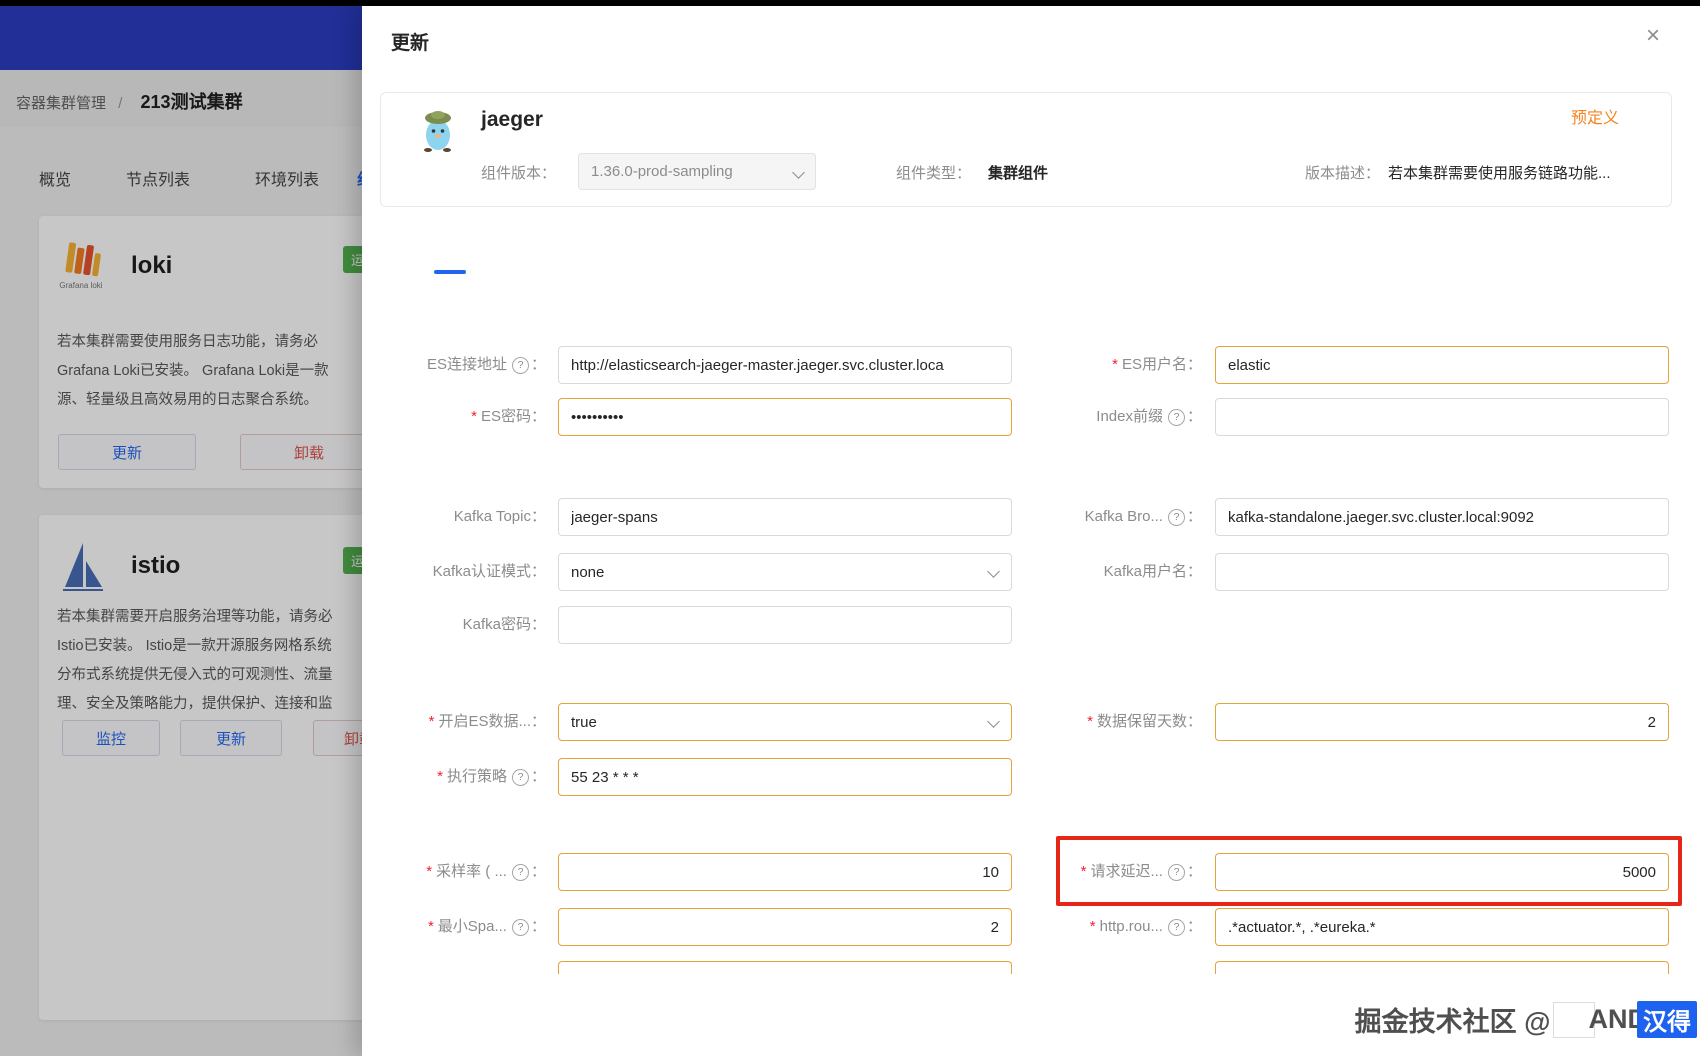  What do you see at coordinates (1343, 173) in the screenshot?
I see `version-desc-label: 版本描述：` at bounding box center [1343, 173].